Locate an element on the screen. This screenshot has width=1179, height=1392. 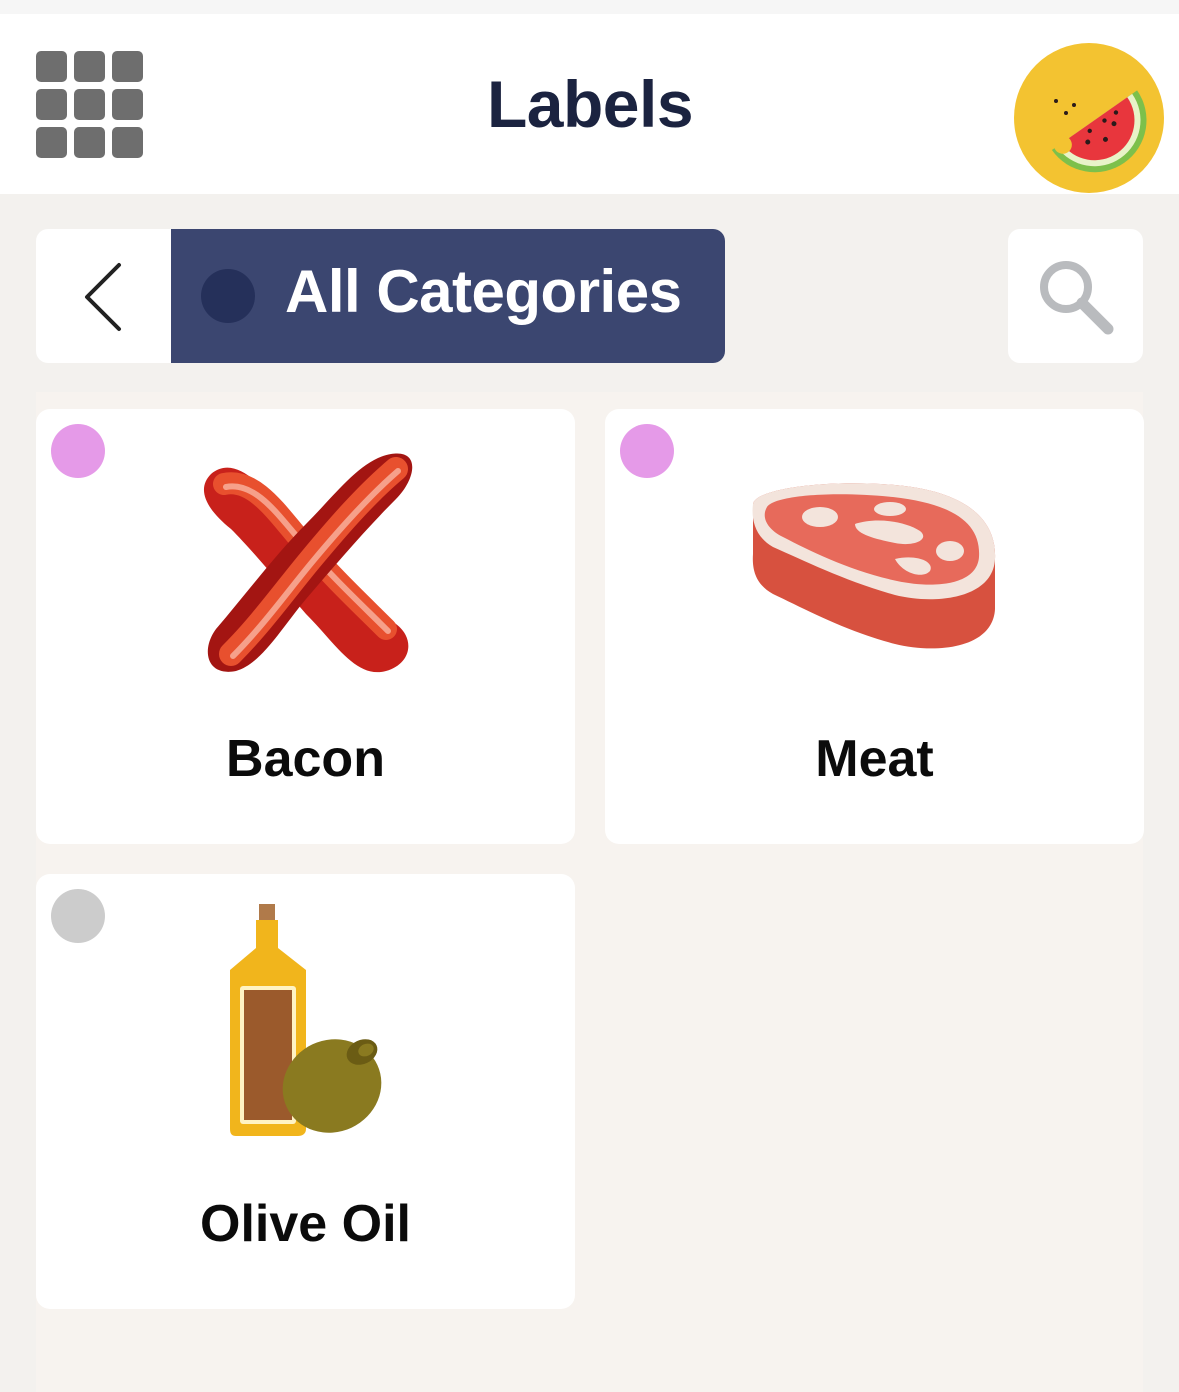
search-button is located at coordinates (1075, 296).